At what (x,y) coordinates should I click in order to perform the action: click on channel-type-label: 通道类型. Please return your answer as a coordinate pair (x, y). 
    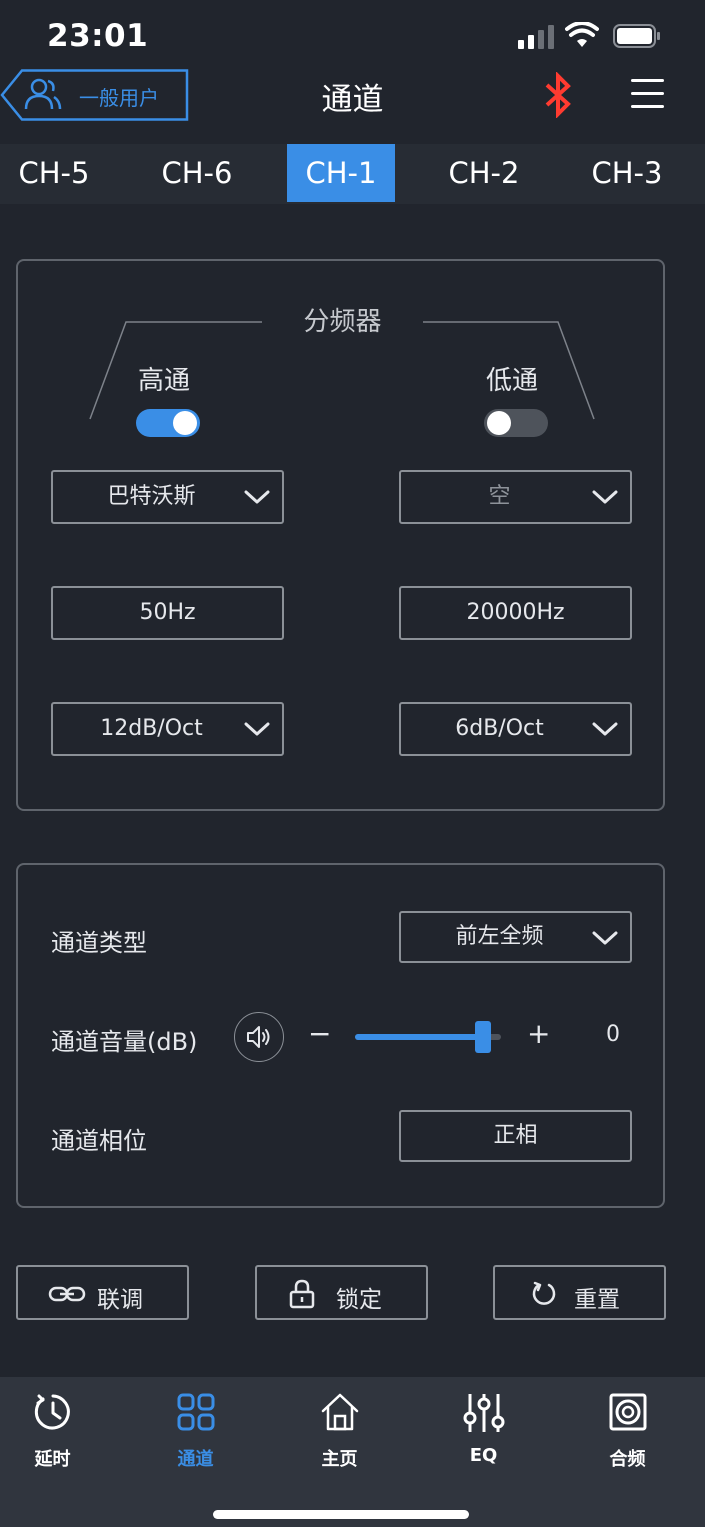
    Looking at the image, I should click on (99, 943).